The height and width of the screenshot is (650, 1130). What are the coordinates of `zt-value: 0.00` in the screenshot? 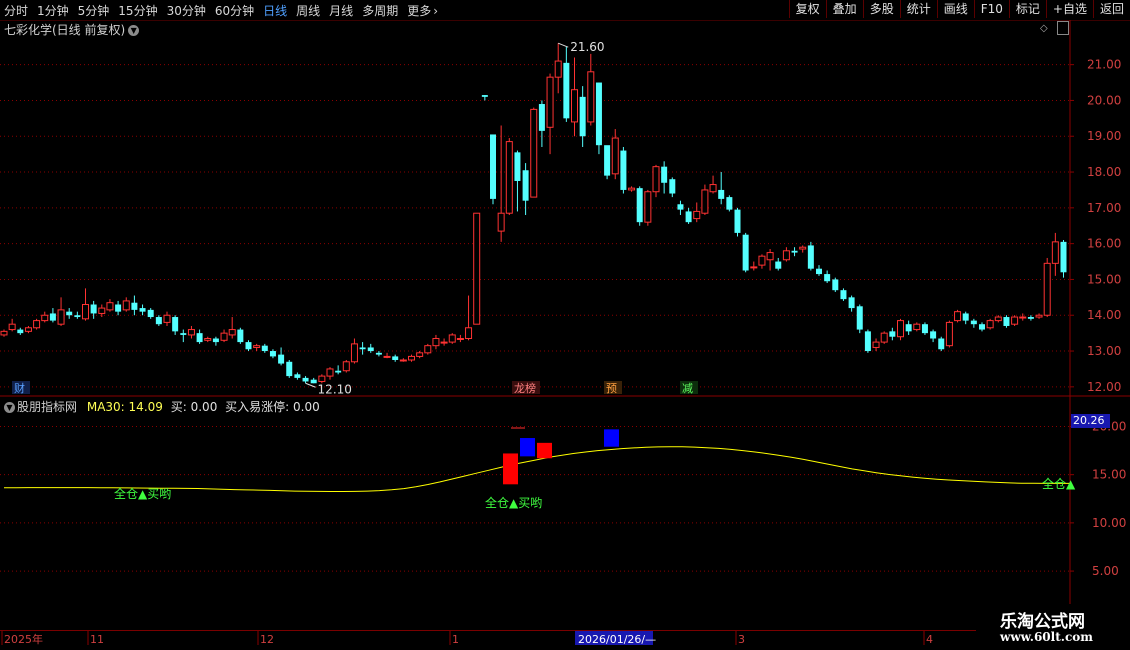 It's located at (306, 407).